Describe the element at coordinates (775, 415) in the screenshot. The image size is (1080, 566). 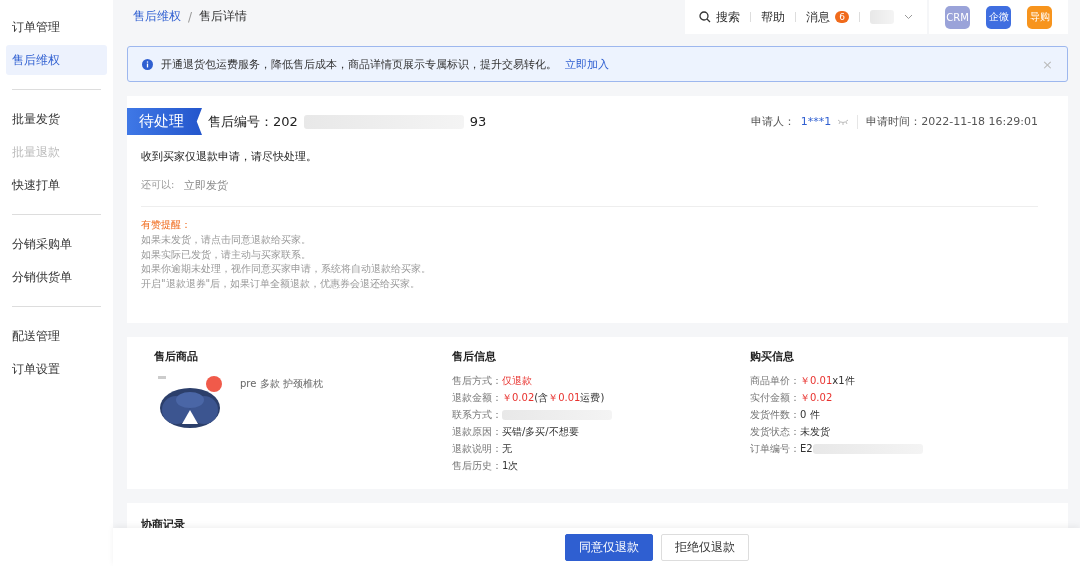
I see `field-label: 发货件数：` at that location.